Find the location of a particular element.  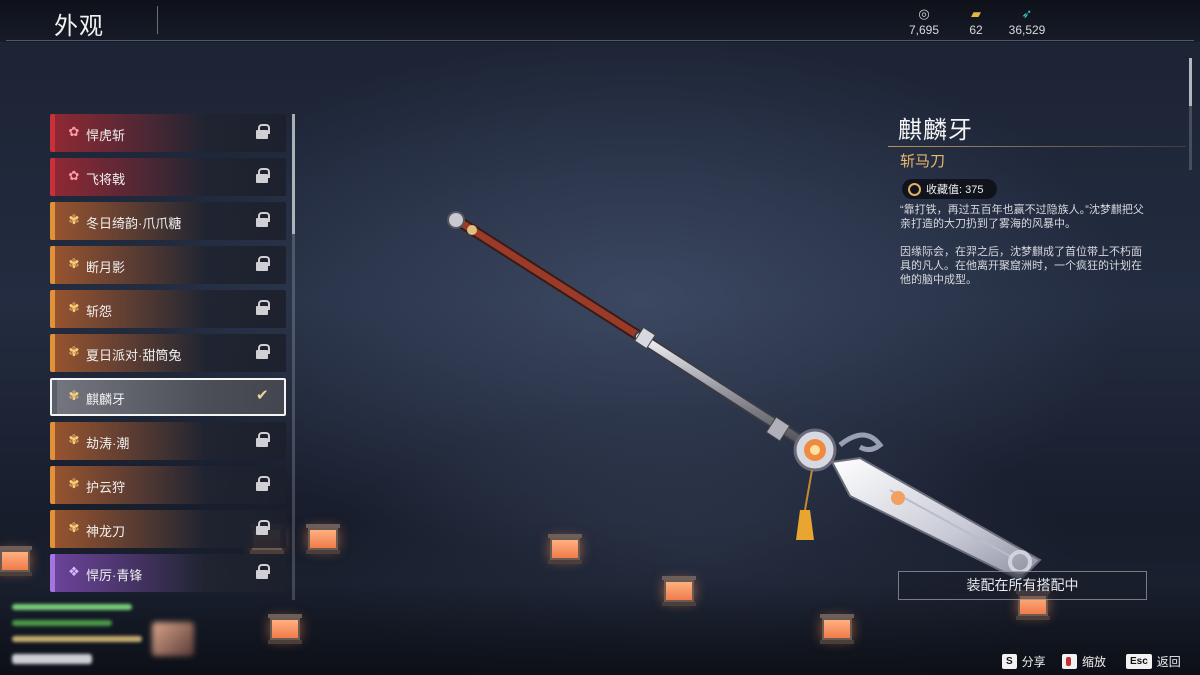

skin-item-label: 劫涛·潮 is located at coordinates (108, 443).